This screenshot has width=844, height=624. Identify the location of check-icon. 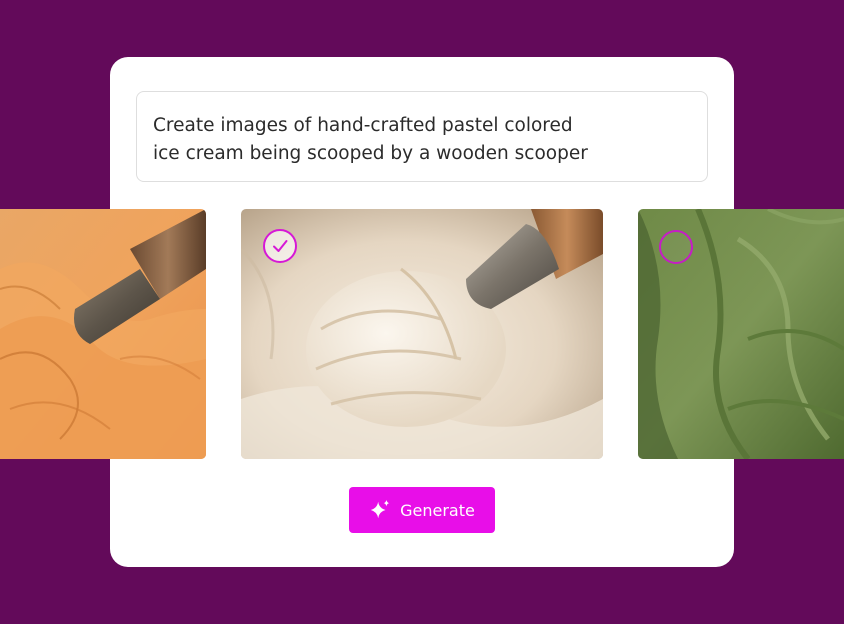
(280, 246).